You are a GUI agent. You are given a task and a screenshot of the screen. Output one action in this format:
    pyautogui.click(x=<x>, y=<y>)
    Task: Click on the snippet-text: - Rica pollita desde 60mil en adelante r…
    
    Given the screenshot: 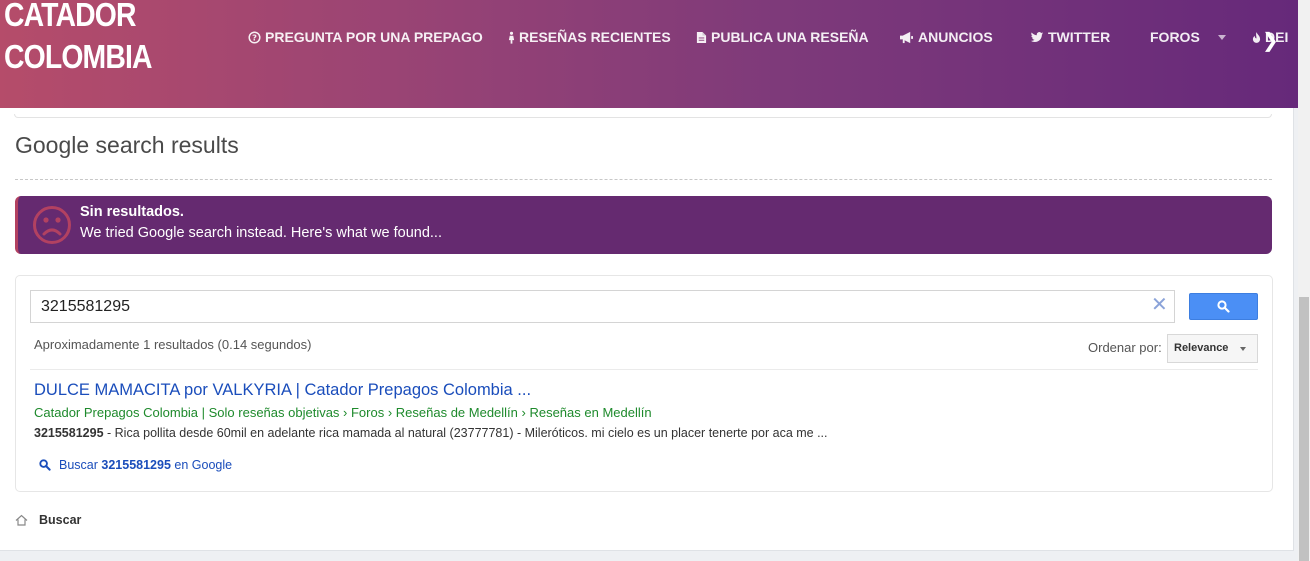 What is the action you would take?
    pyautogui.click(x=465, y=433)
    